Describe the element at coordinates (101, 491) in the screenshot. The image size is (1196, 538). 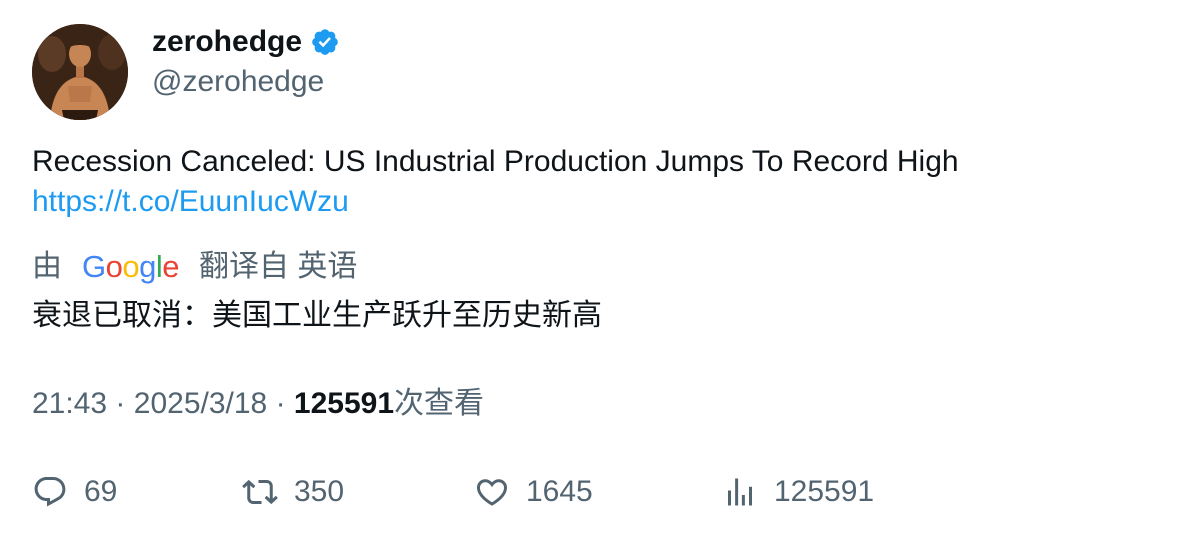
I see `reply-count: 69` at that location.